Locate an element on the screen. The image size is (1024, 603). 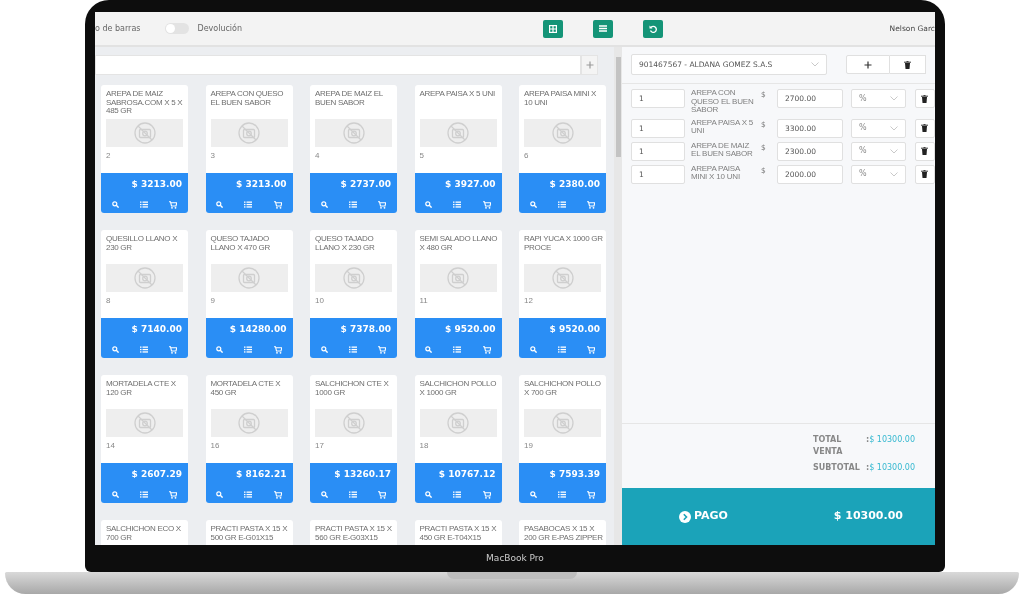
product-card: AREPA PAISA MINI X 10 UNI 6 $ 2380.00 is located at coordinates (562, 149).